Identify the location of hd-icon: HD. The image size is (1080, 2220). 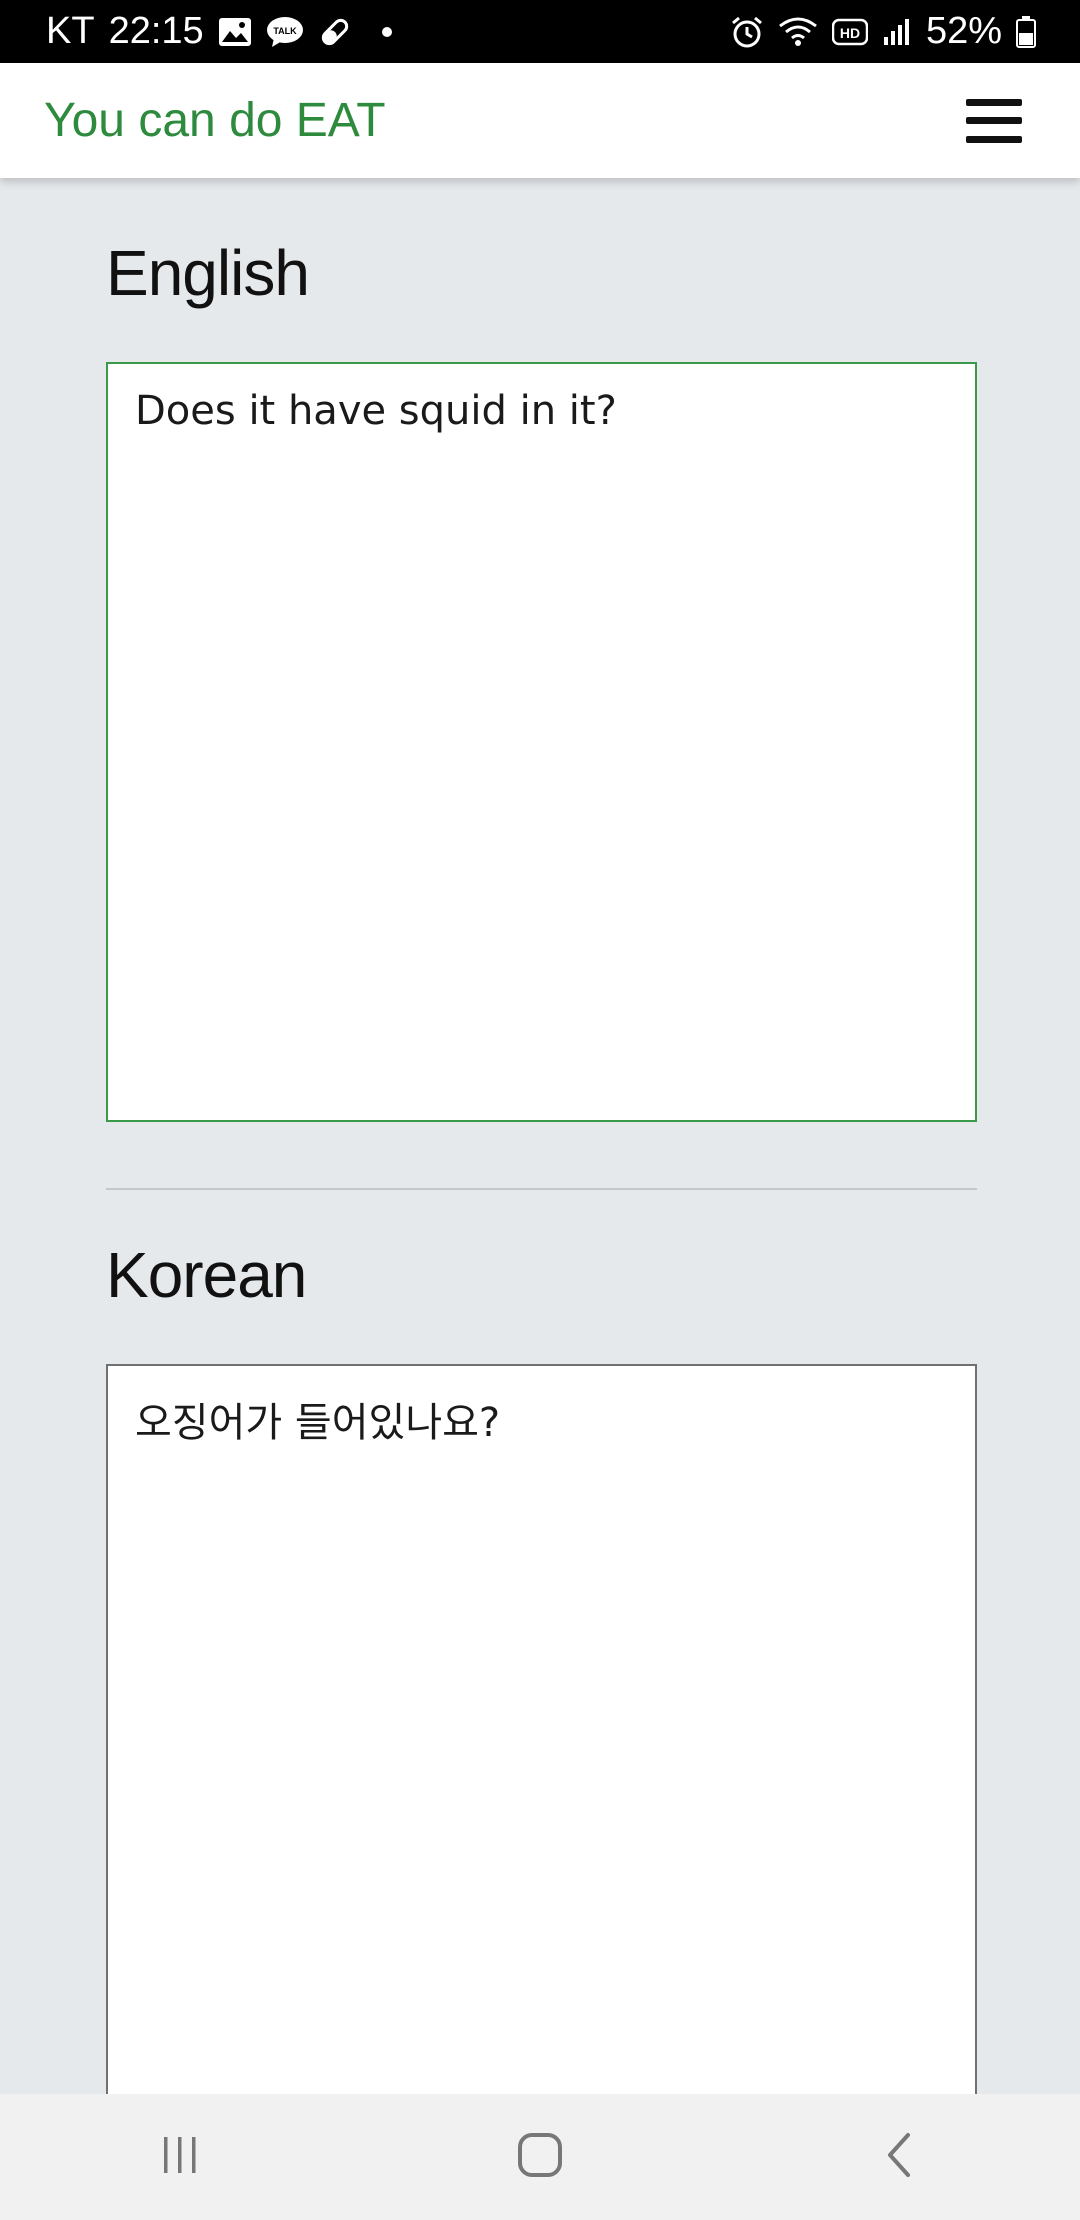
(849, 32).